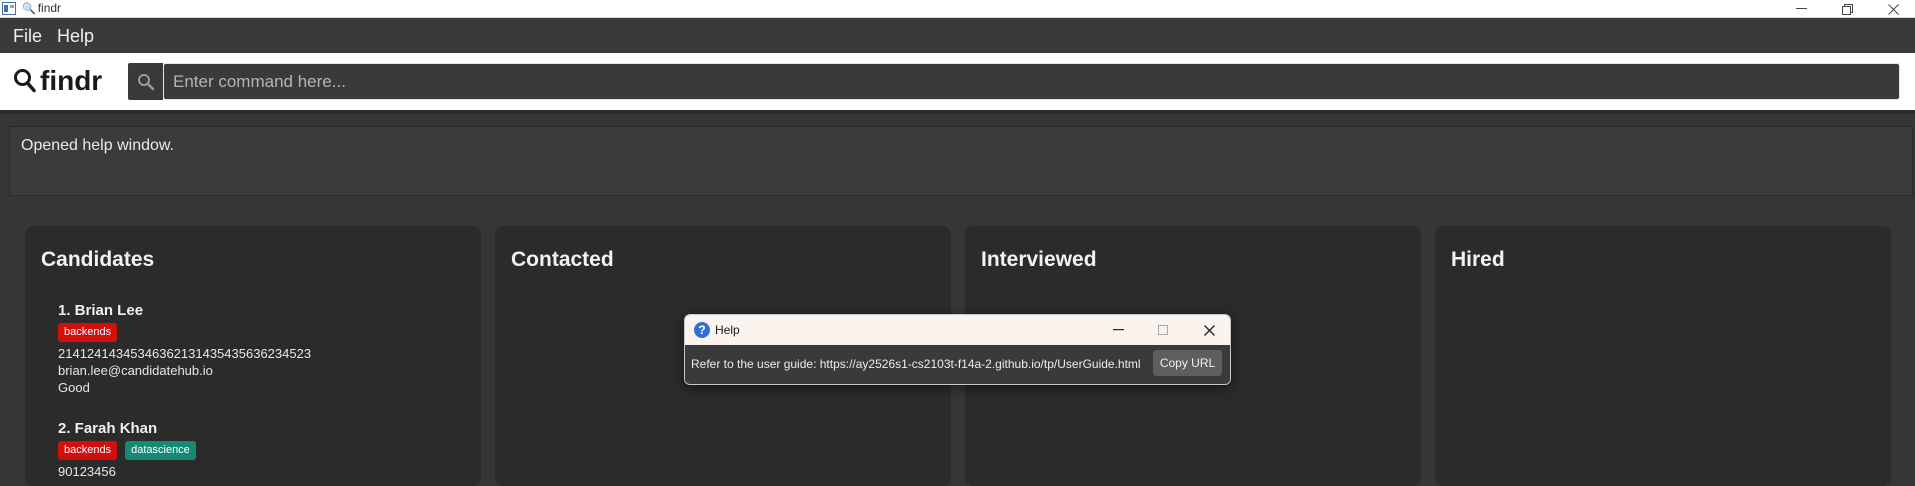 The image size is (1915, 486). I want to click on column-title: Candidates, so click(98, 259).